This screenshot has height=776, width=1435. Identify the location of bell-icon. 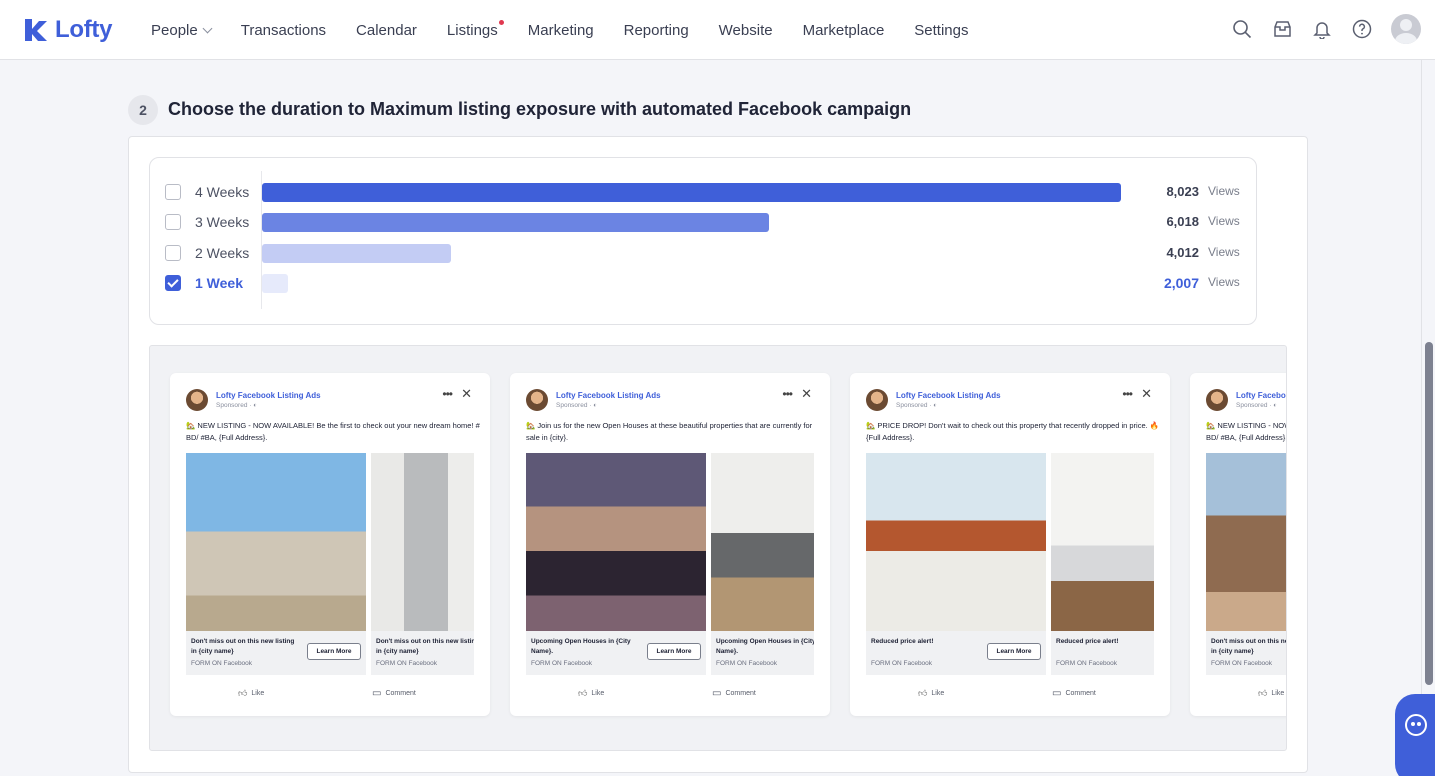
(1322, 29).